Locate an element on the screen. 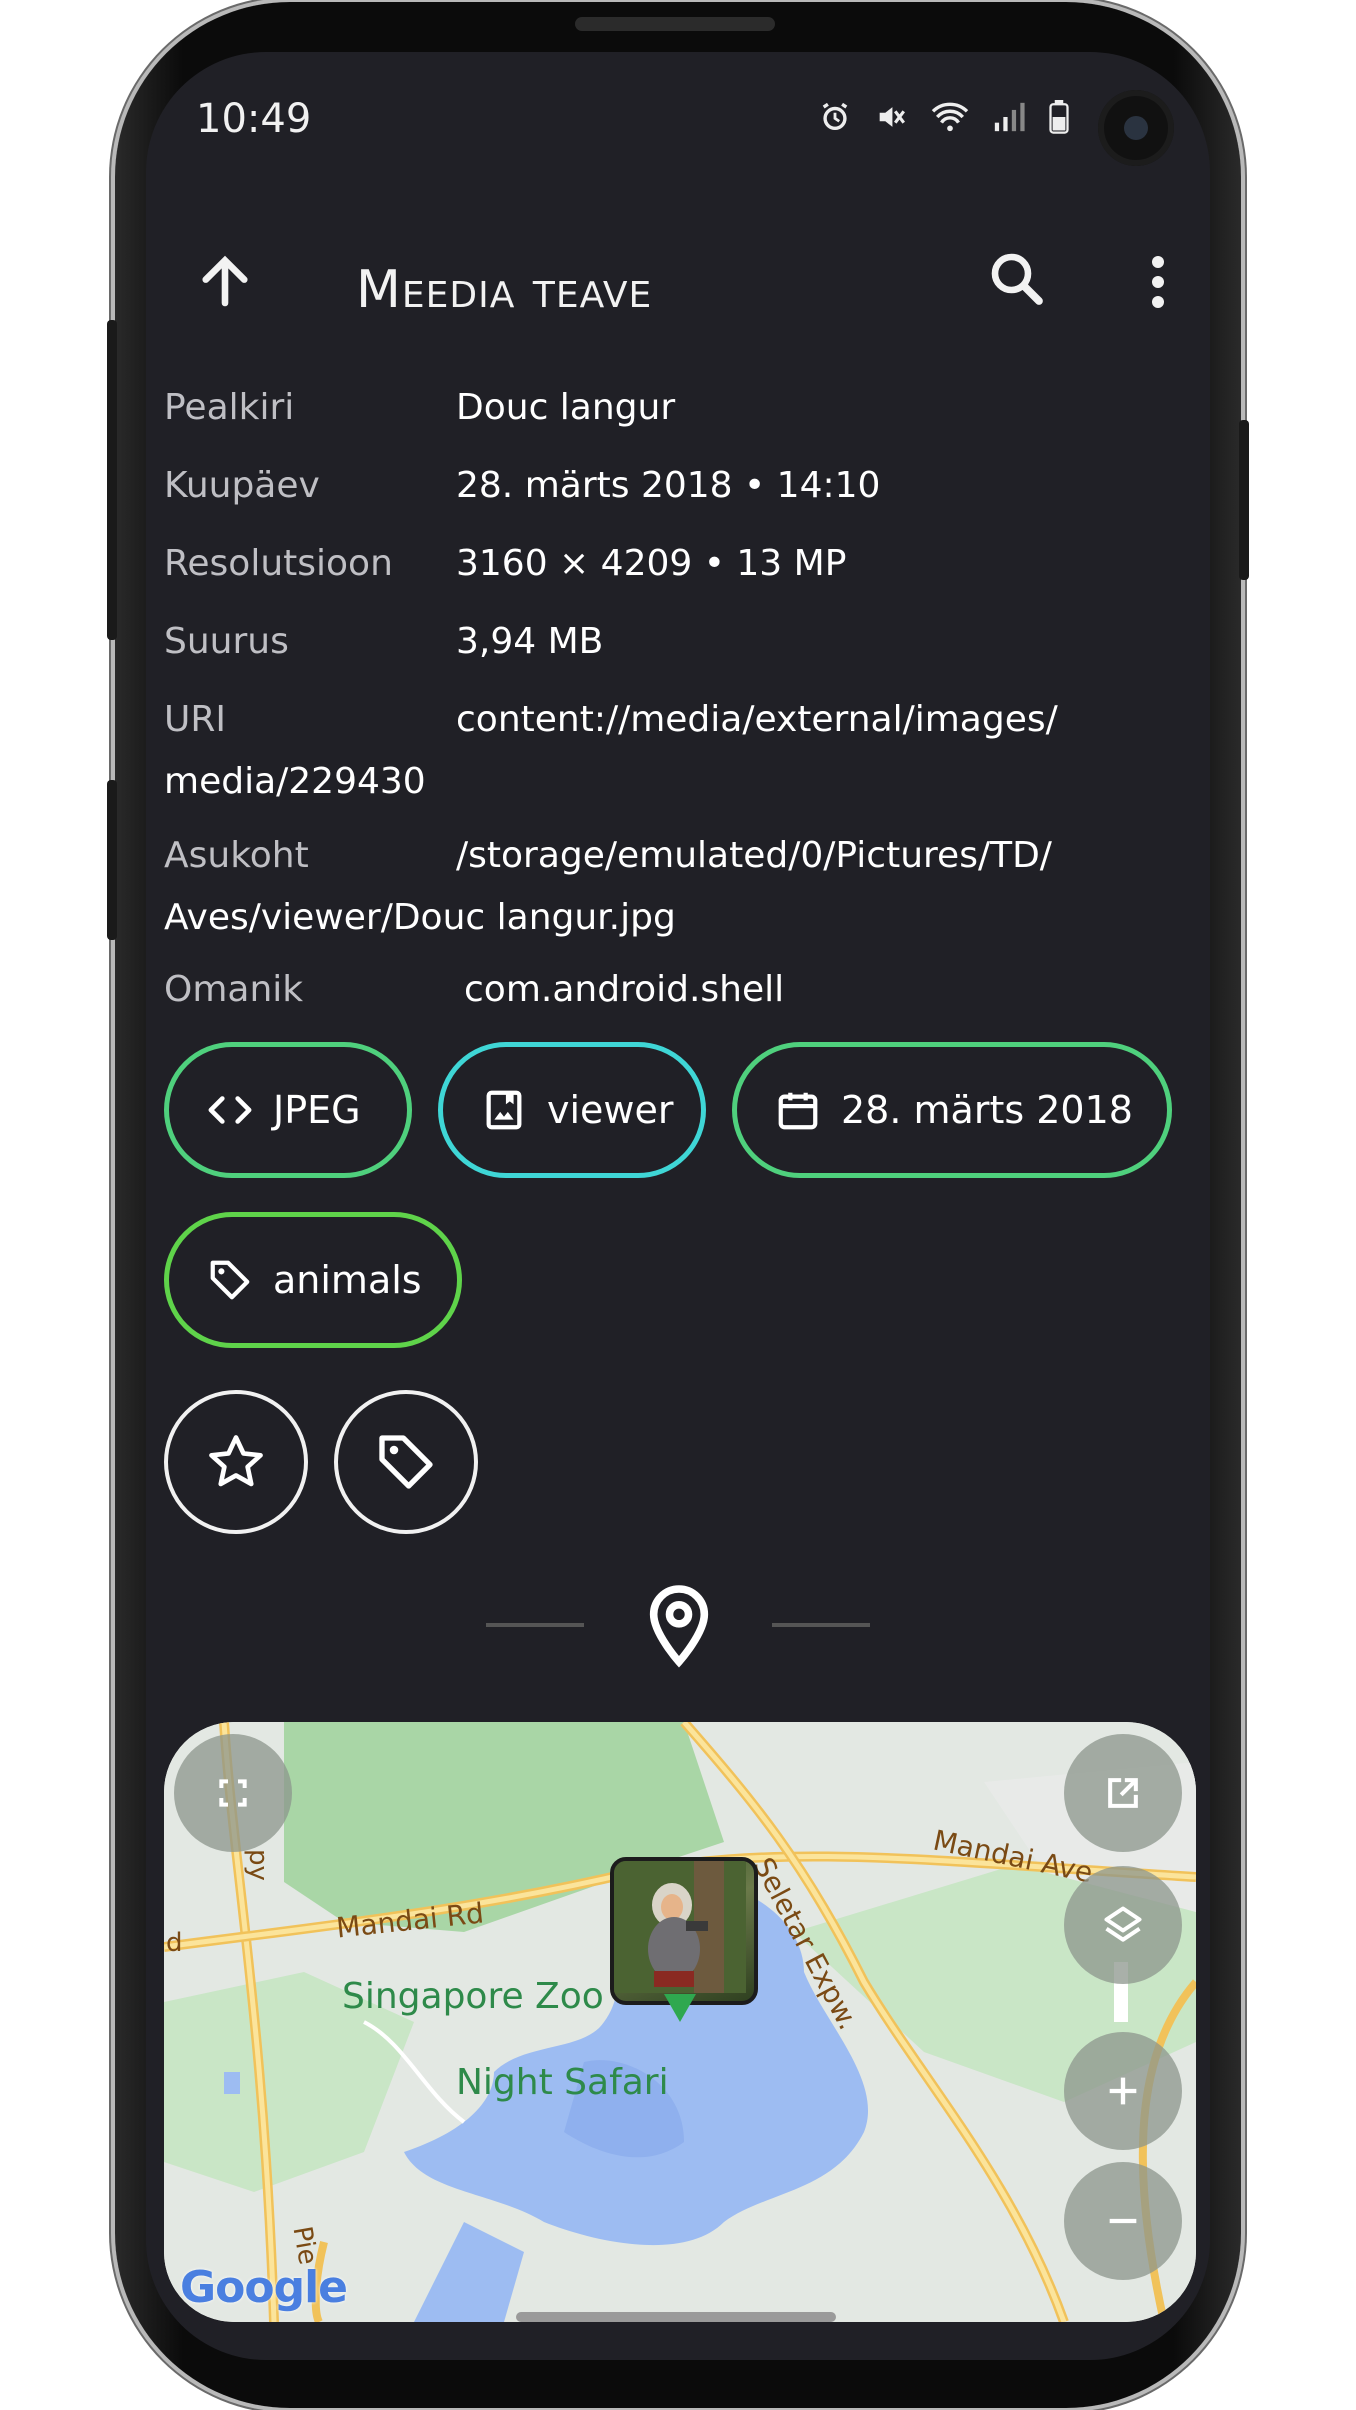 Image resolution: width=1356 pixels, height=2410 pixels. info-row-owner: Omanik com.android.shell is located at coordinates (669, 992).